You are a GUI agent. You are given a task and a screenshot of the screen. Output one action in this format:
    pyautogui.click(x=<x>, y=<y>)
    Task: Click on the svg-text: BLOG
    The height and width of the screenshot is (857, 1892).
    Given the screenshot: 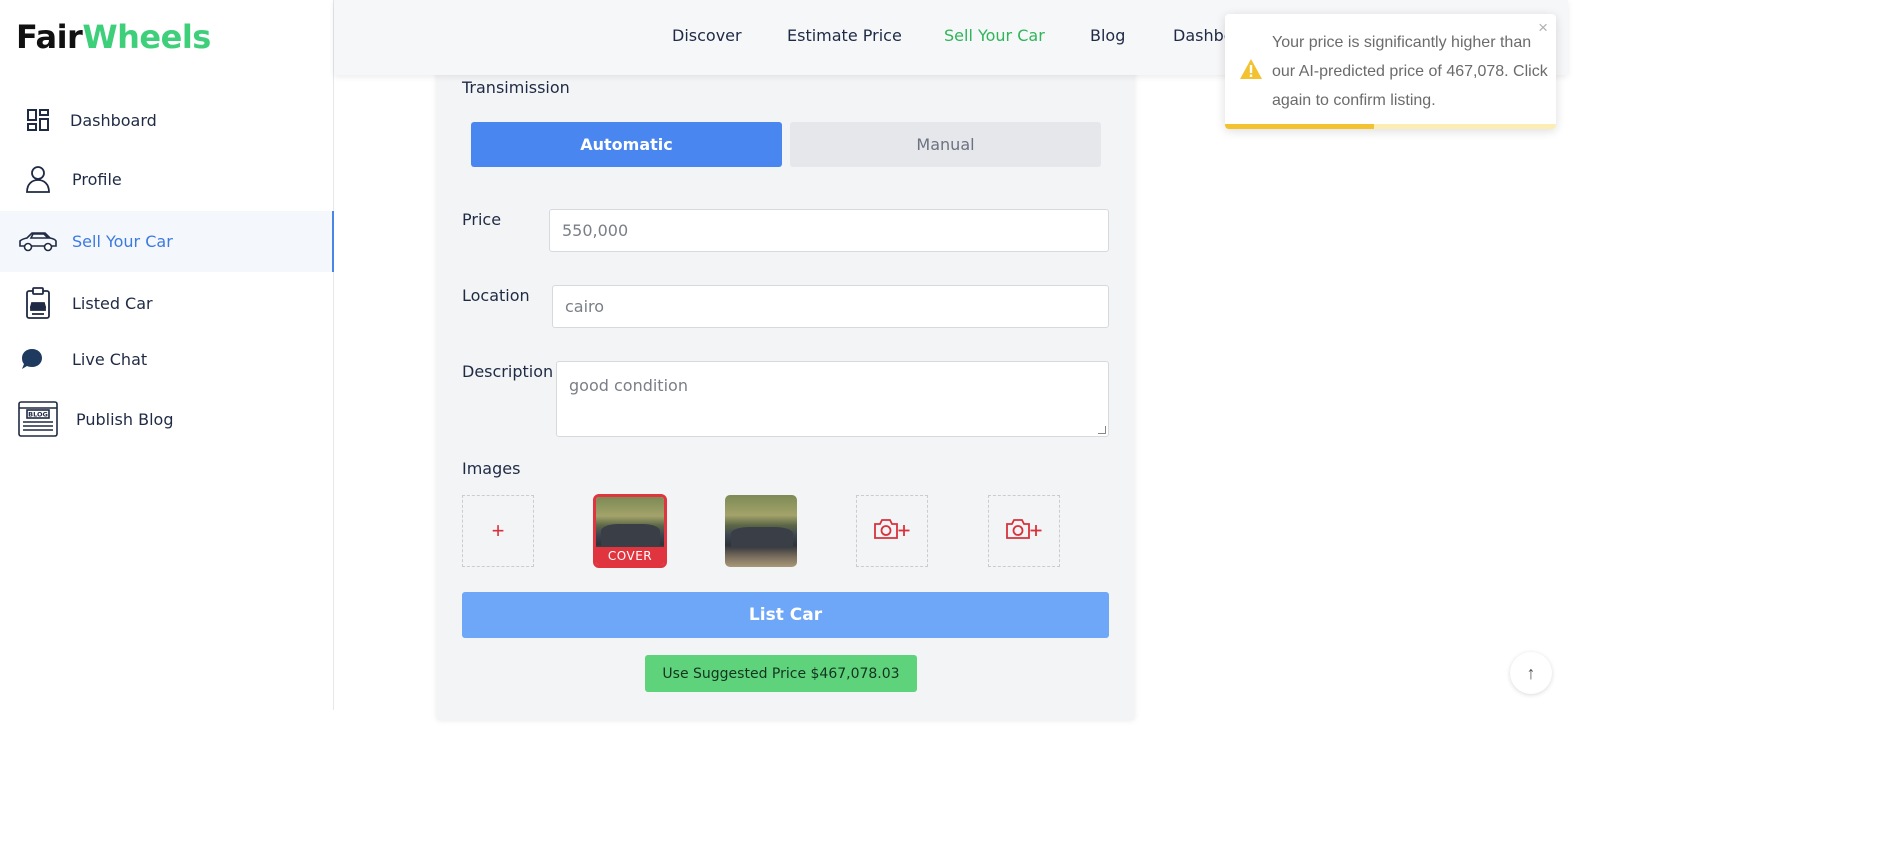 What is the action you would take?
    pyautogui.click(x=38, y=415)
    